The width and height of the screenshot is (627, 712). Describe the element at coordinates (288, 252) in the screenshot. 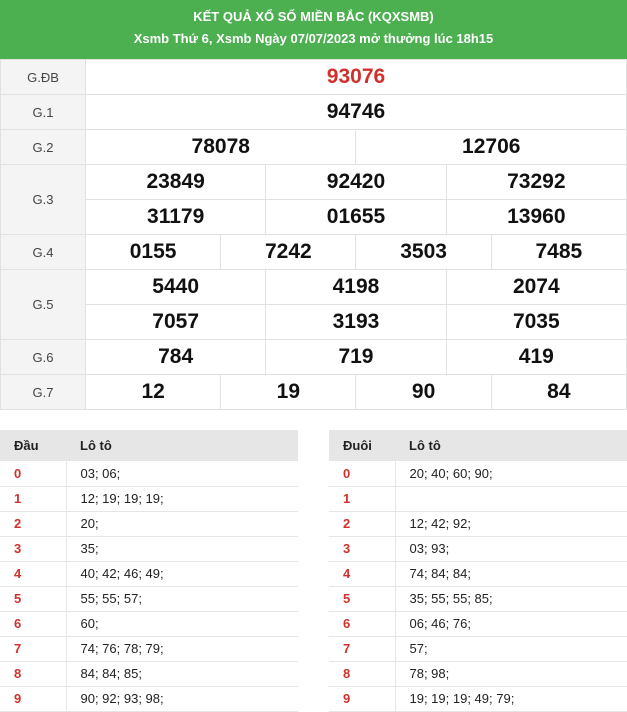

I see `prize-number: 7242` at that location.